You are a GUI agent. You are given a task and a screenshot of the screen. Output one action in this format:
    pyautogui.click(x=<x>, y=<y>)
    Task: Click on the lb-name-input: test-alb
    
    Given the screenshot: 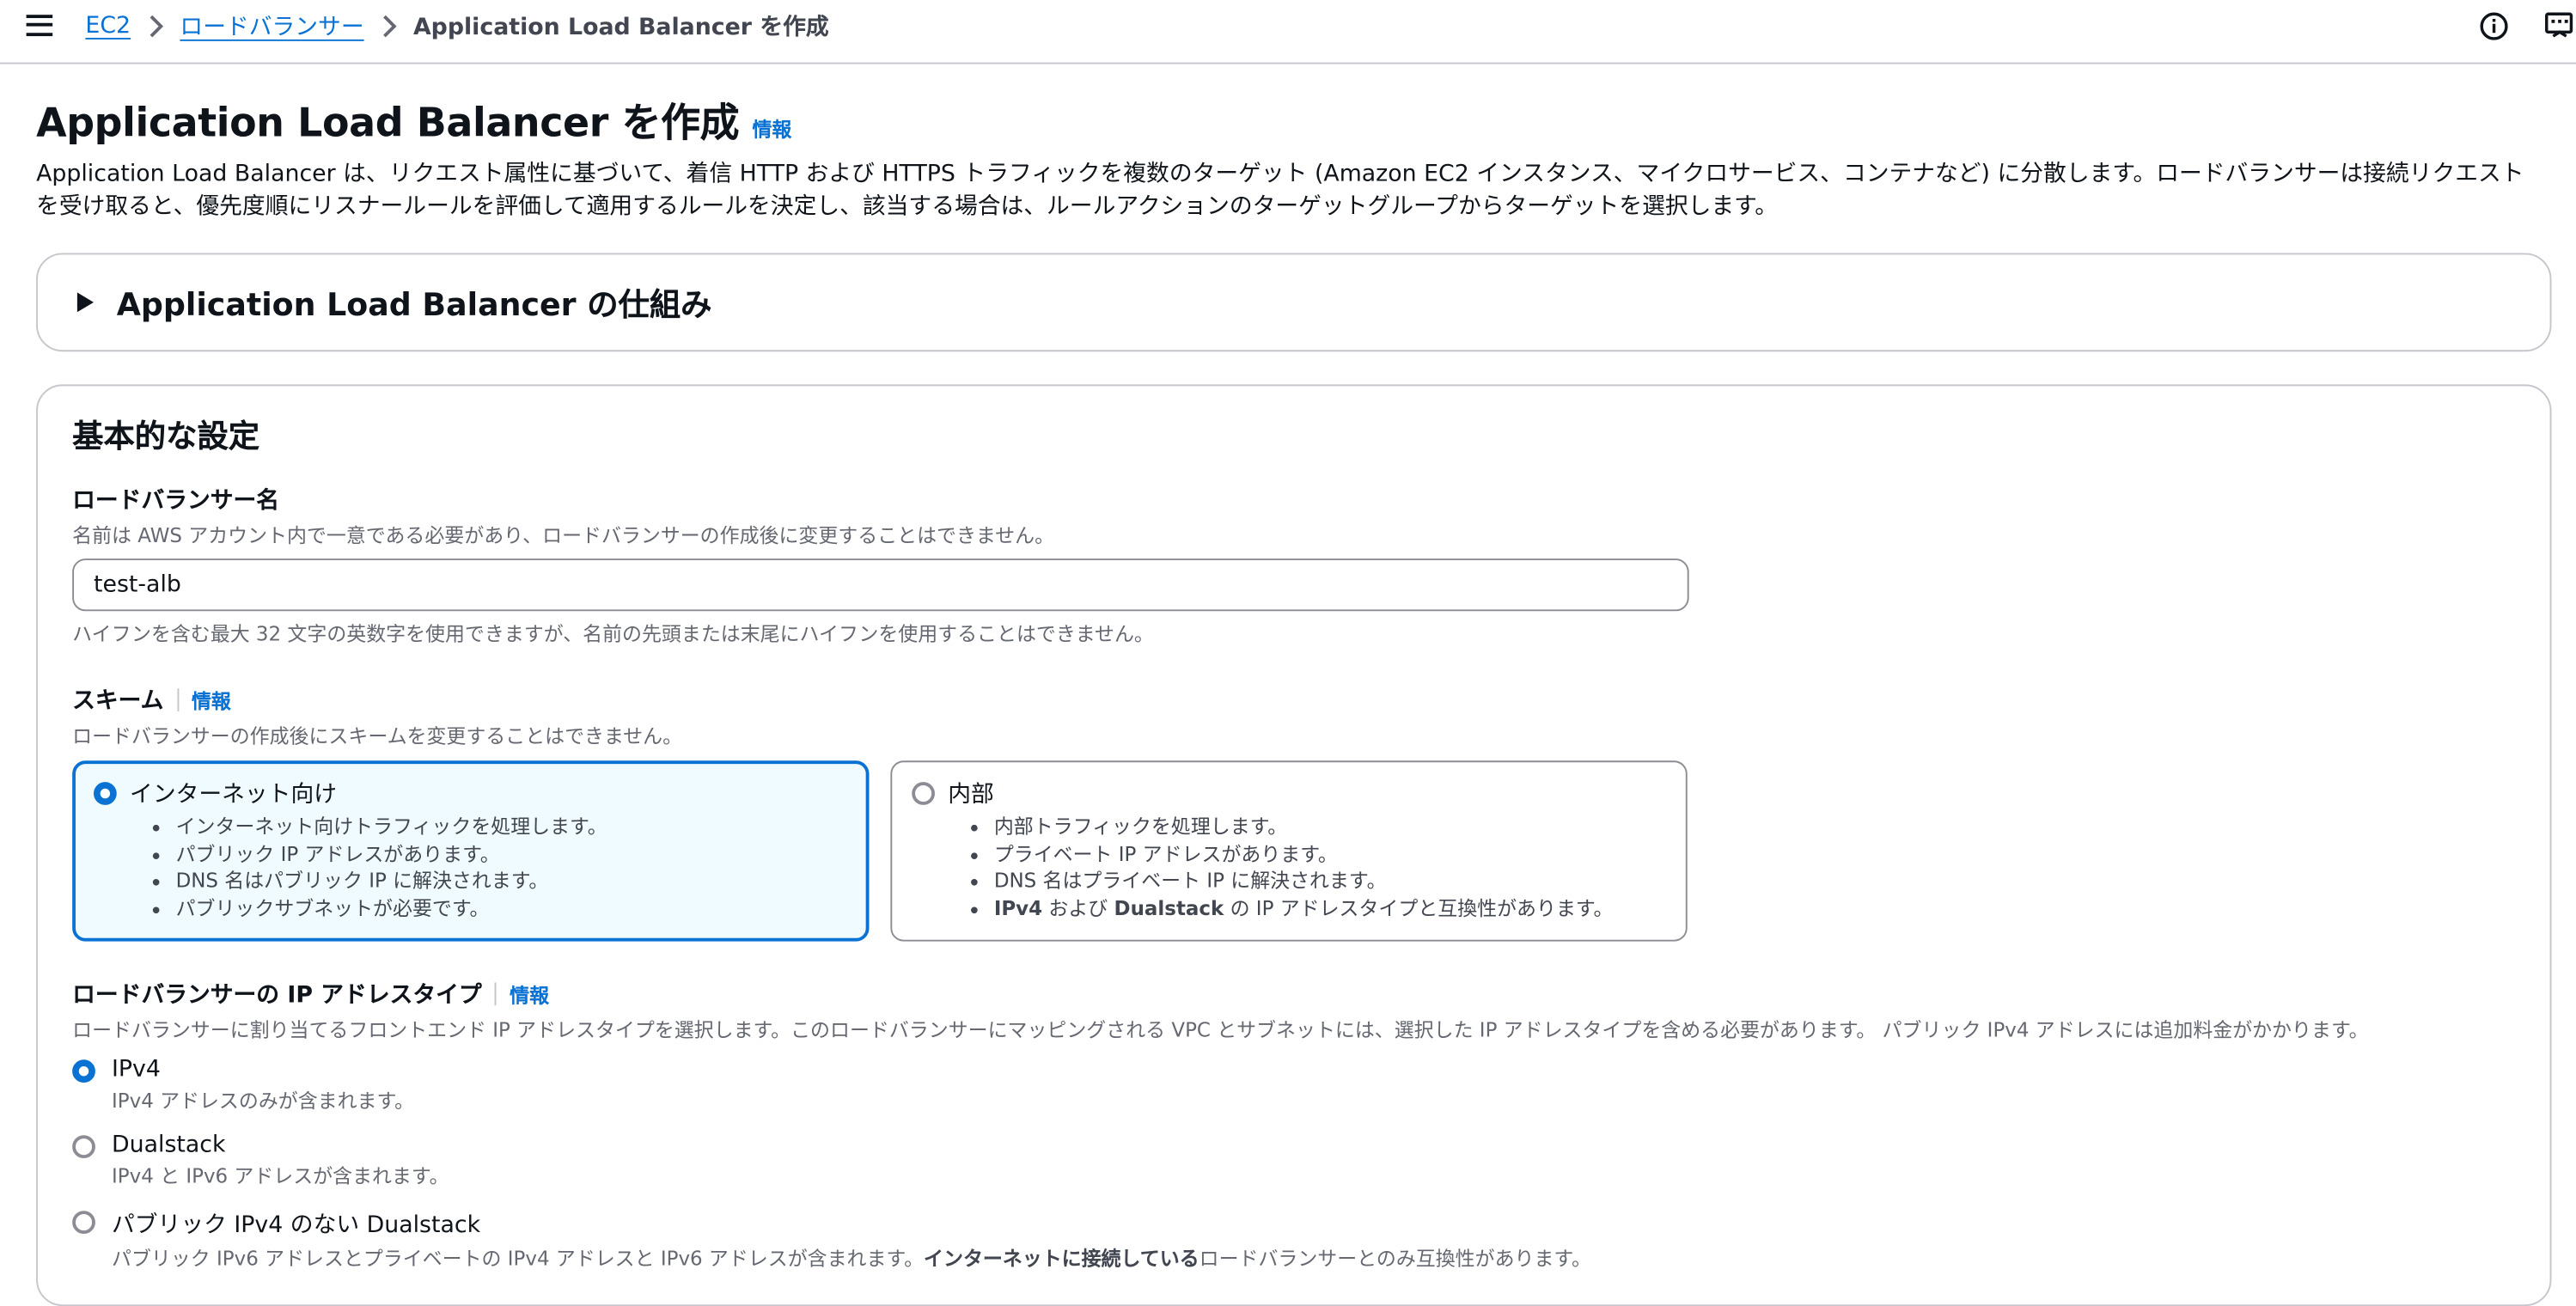 What is the action you would take?
    pyautogui.click(x=880, y=585)
    